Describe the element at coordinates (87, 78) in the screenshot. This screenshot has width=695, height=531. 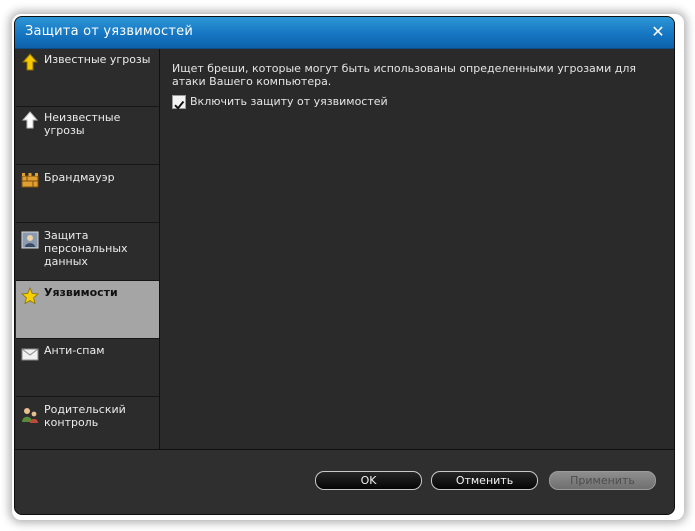
I see `sidebar-item-known-threats: Известные угрозы` at that location.